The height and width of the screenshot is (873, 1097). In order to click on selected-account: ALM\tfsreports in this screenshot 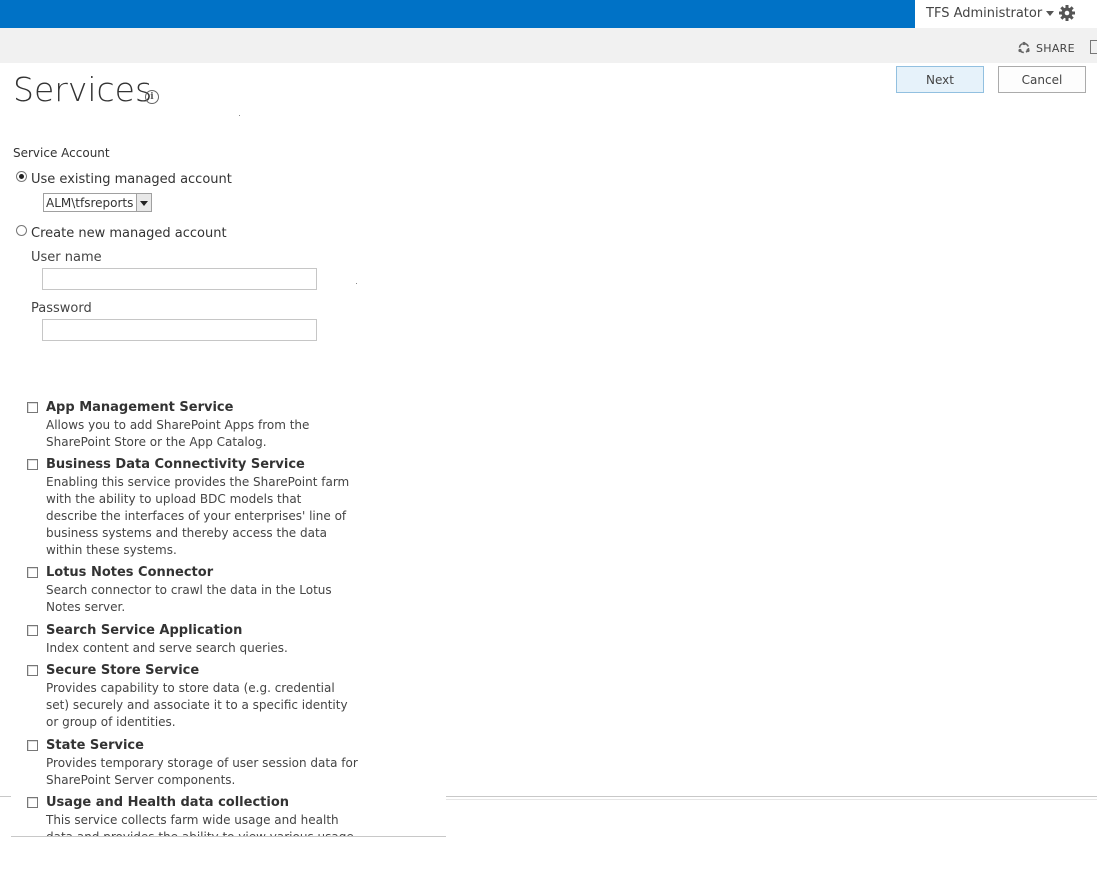, I will do `click(90, 203)`.